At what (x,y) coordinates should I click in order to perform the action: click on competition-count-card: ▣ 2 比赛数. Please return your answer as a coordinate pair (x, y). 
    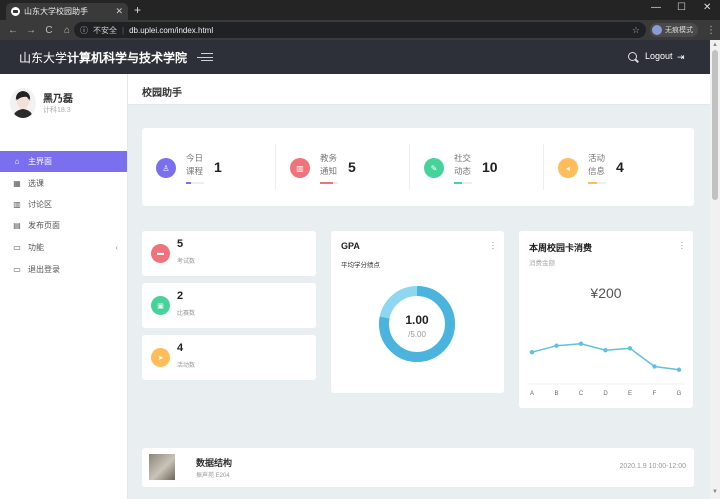
    Looking at the image, I should click on (229, 305).